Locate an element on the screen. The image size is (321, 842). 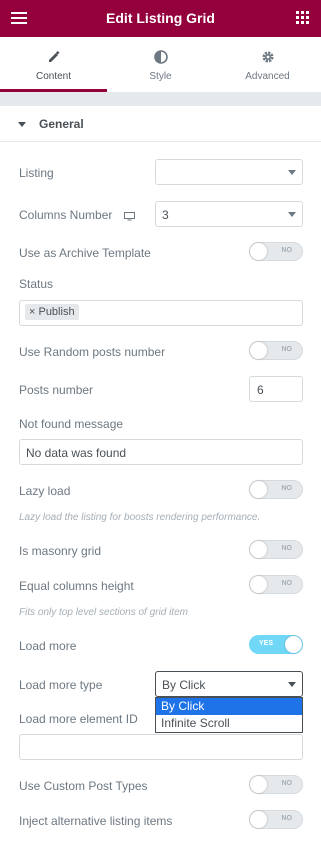
load-more-id-label: Load more element ID is located at coordinates (78, 719).